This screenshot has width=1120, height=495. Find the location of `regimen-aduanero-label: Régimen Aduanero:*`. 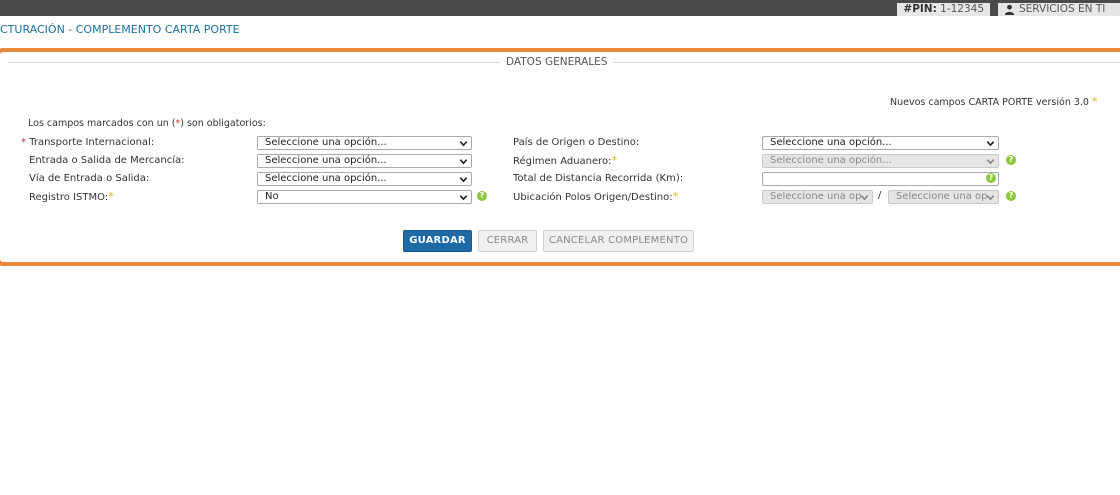

regimen-aduanero-label: Régimen Aduanero:* is located at coordinates (565, 161).